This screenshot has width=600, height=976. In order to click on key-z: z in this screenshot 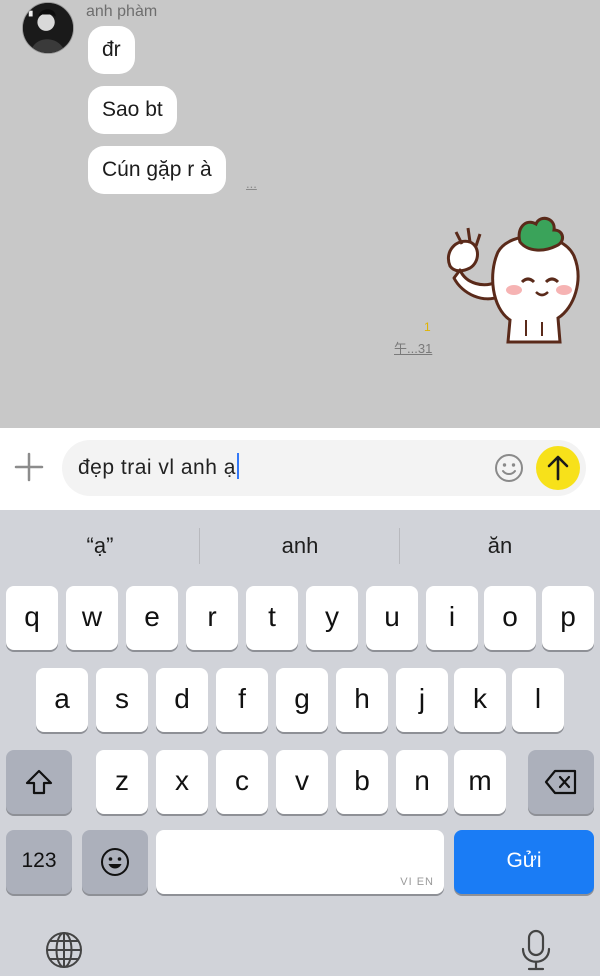, I will do `click(122, 782)`.